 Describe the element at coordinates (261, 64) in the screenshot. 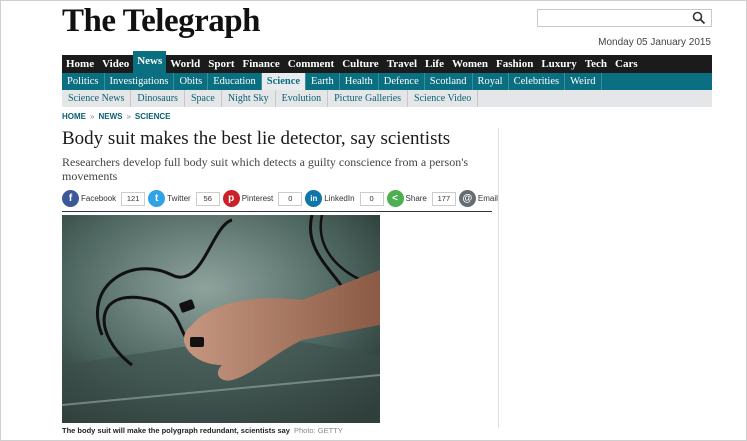

I see `nav-item-finance: Finance` at that location.